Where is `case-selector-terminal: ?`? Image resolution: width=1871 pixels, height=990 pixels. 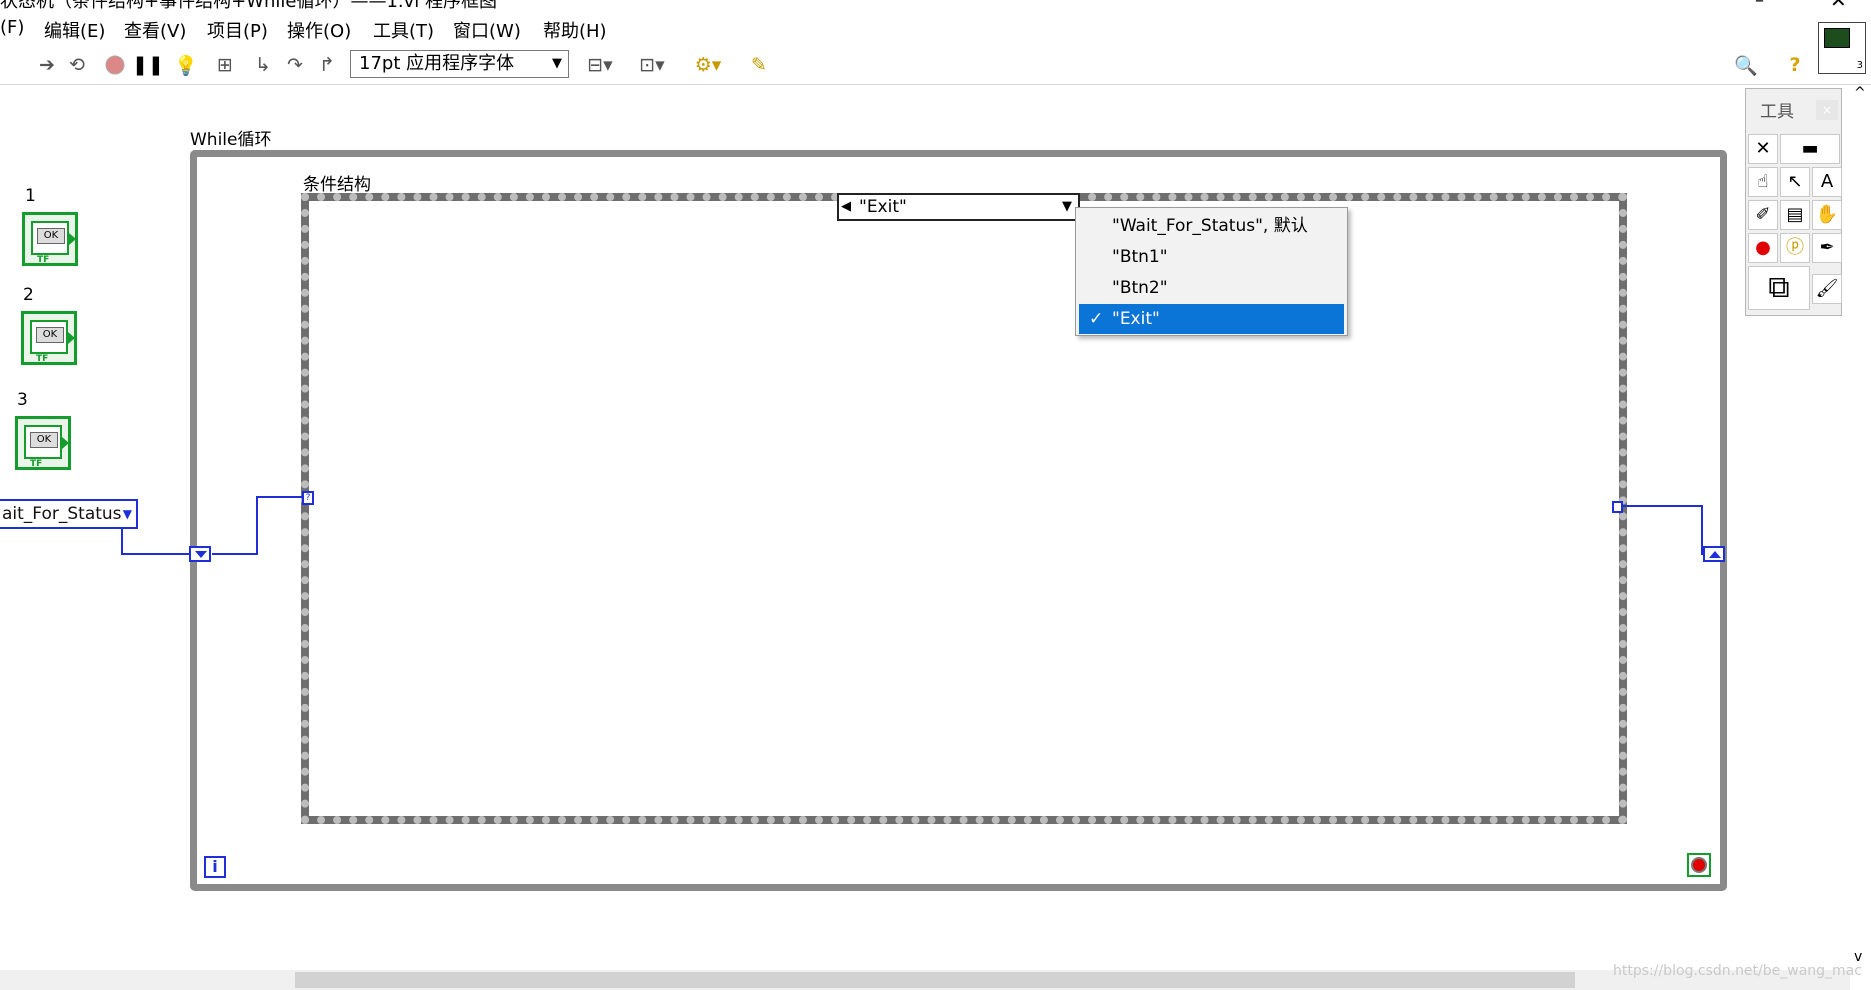 case-selector-terminal: ? is located at coordinates (308, 498).